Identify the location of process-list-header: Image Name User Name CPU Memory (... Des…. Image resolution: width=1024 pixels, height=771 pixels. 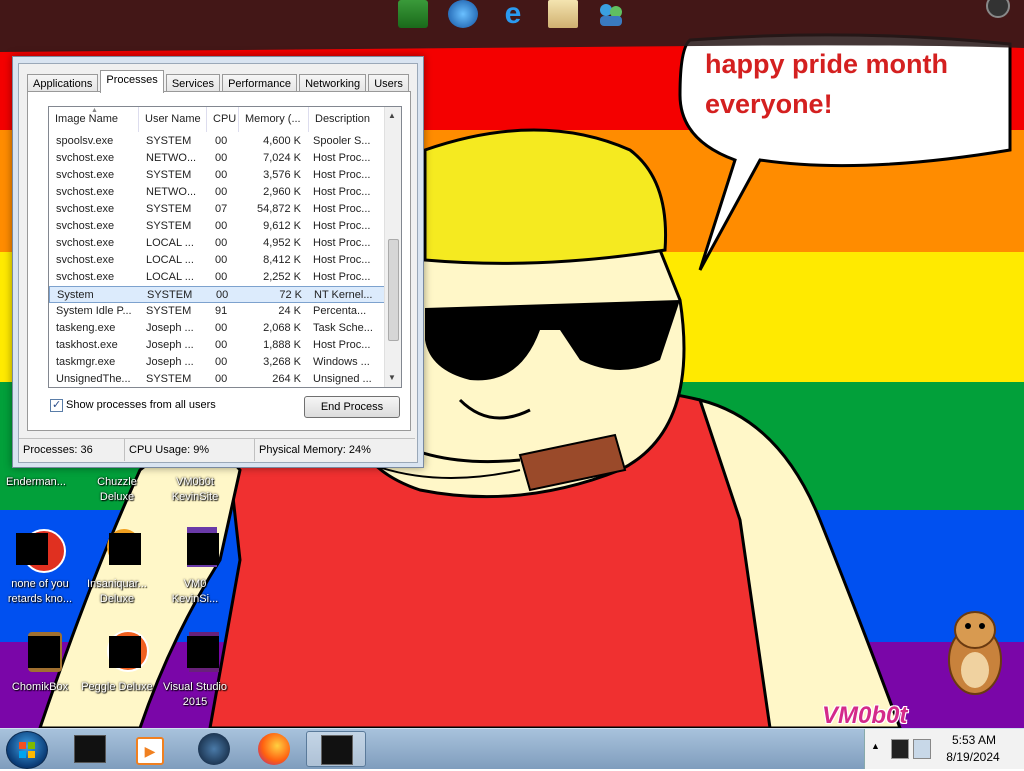
(219, 120).